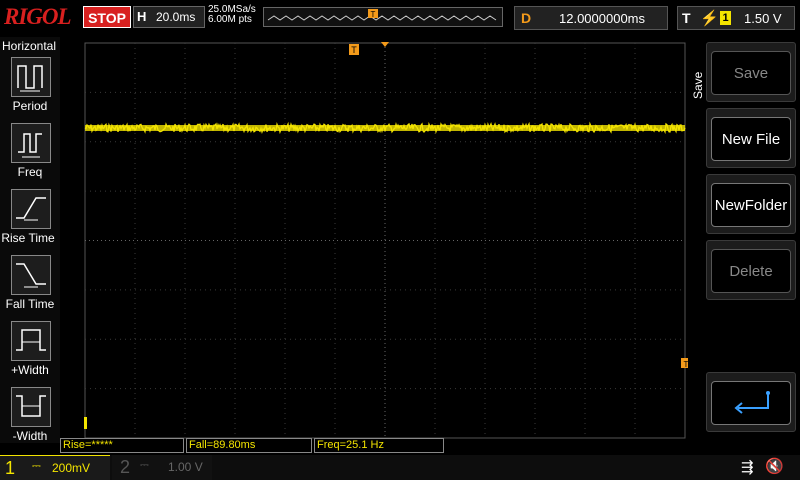  I want to click on measure-negative-width: -Width, so click(30, 419).